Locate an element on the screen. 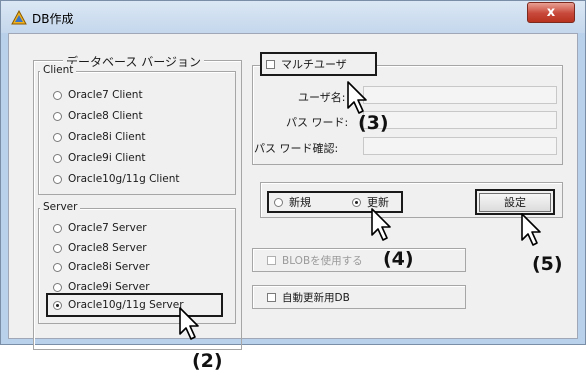 The height and width of the screenshot is (379, 586). app-icon is located at coordinates (19, 17).